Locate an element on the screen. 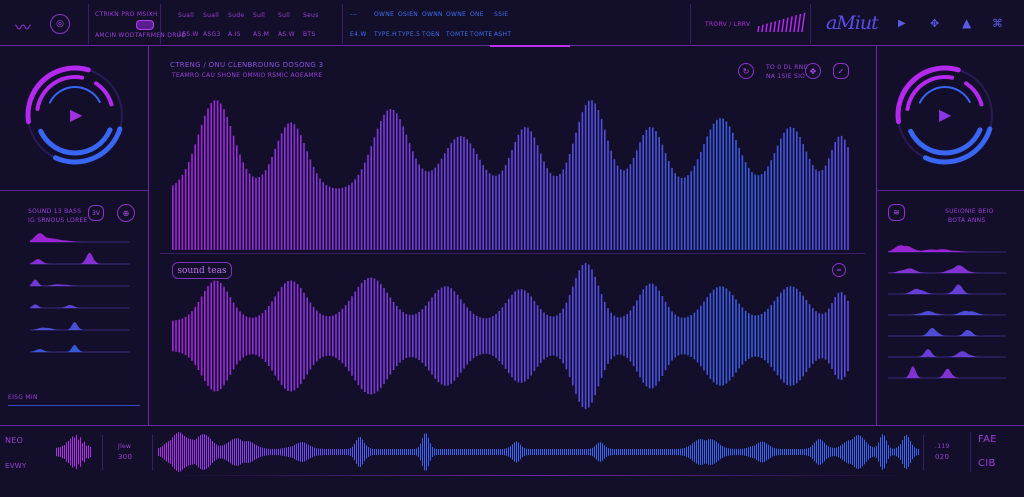  bottom-right-label: .119 is located at coordinates (942, 446).